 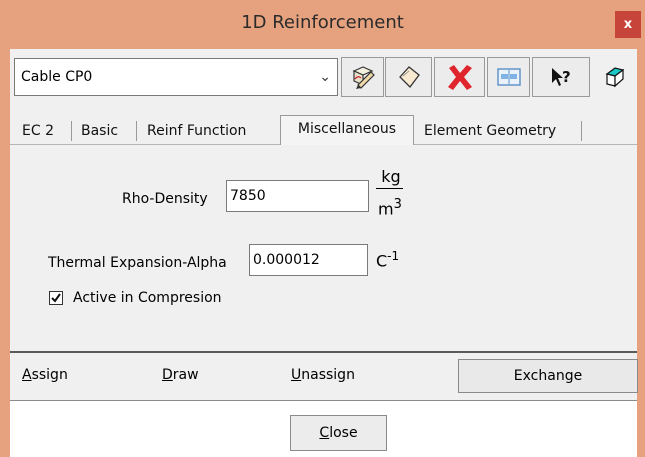 I want to click on dialog-footer: Close, so click(x=323, y=429).